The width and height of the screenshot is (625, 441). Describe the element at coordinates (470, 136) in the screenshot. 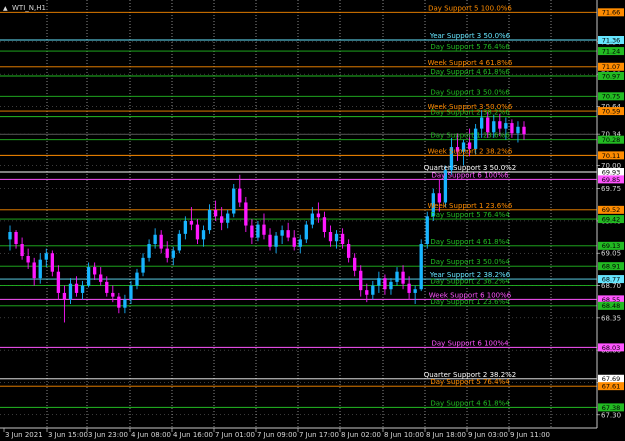

I see `support-level-label: Day Support 1 23.6%6` at that location.